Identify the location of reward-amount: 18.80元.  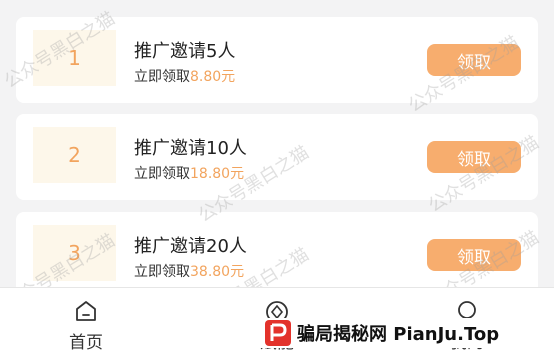
(217, 174).